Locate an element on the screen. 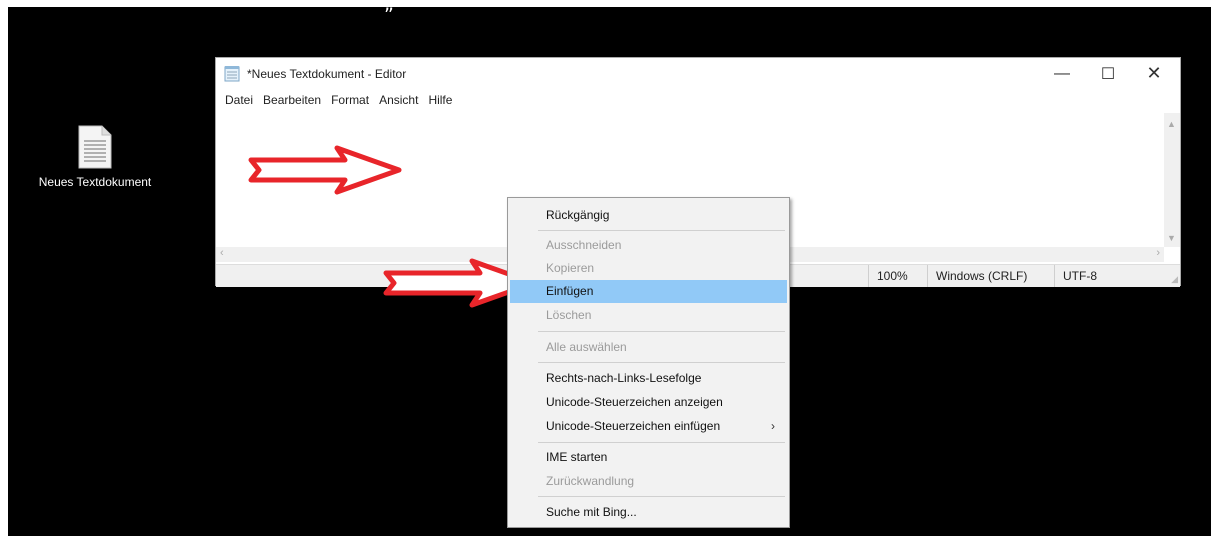  menu-ansicht: Ansicht is located at coordinates (398, 101).